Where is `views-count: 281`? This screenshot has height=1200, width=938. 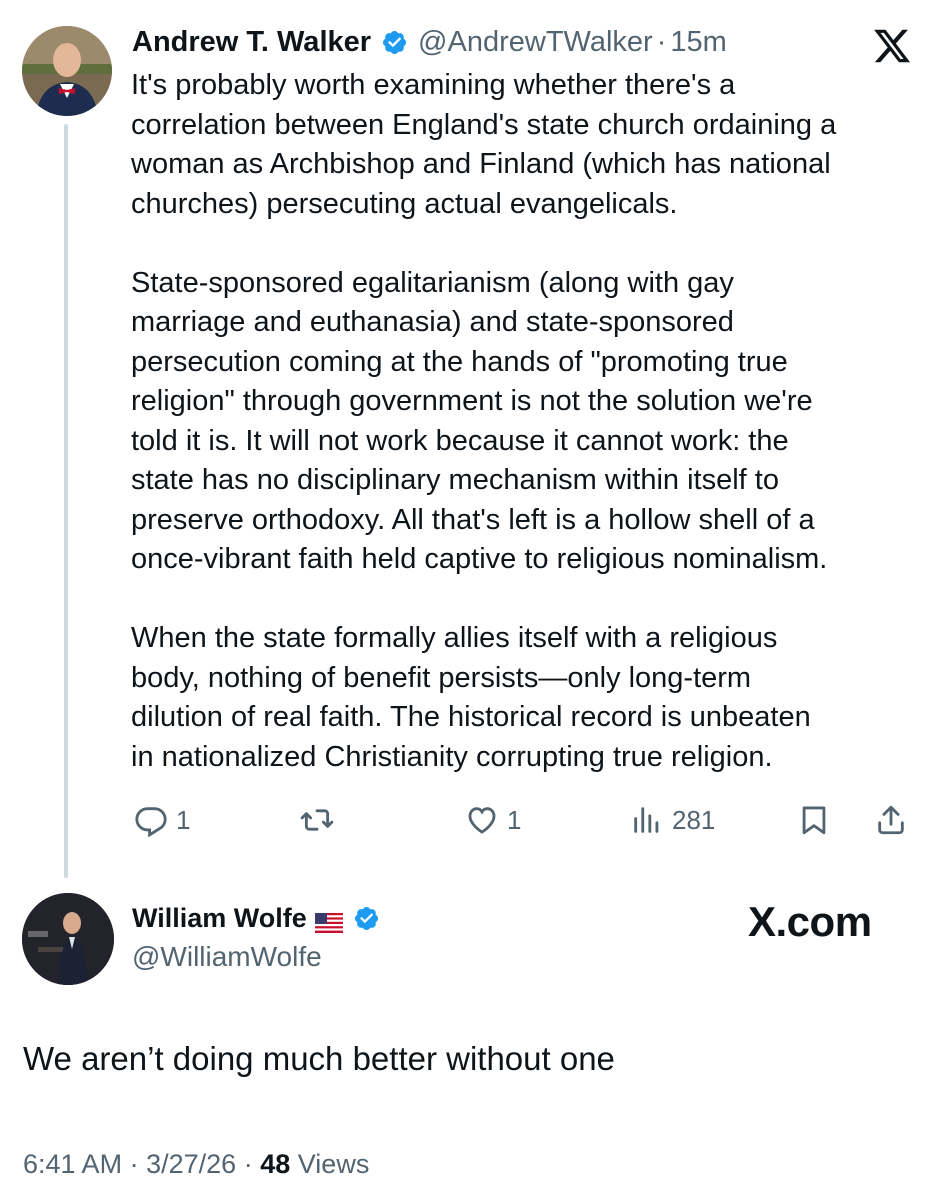
views-count: 281 is located at coordinates (694, 819).